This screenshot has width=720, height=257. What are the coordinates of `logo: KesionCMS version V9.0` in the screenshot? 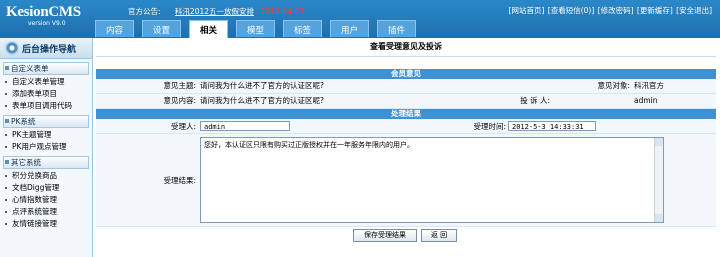 It's located at (43, 15).